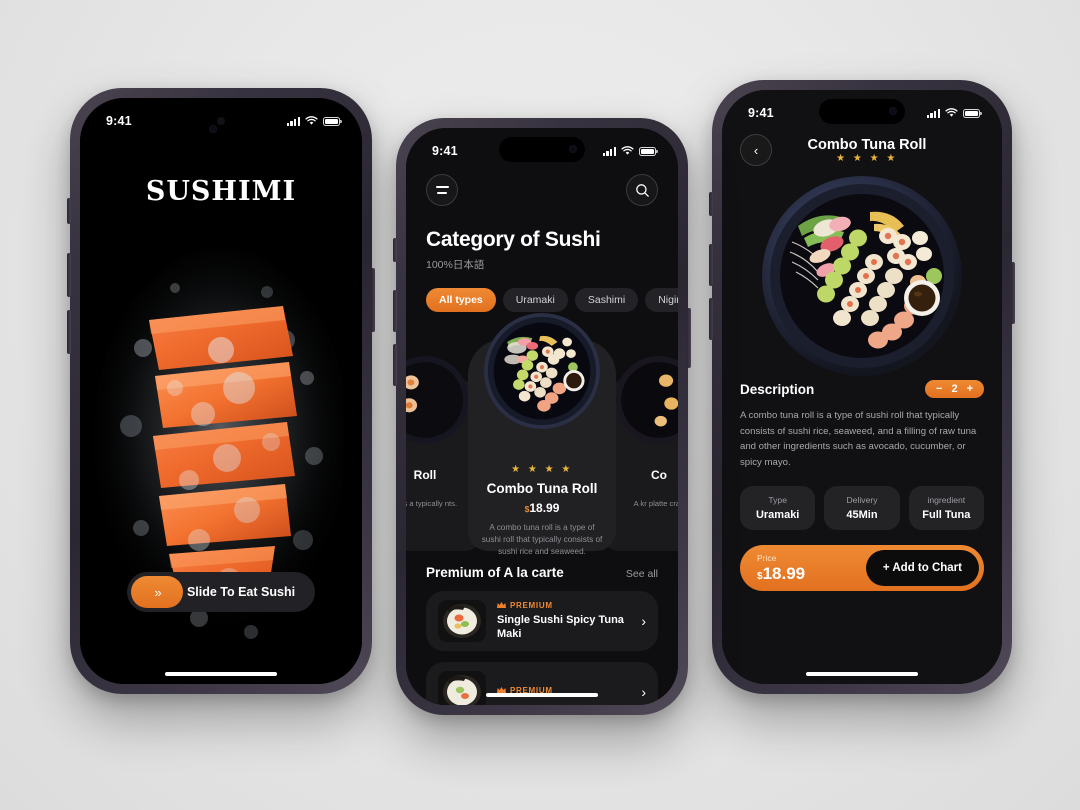 Image resolution: width=1080 pixels, height=810 pixels. Describe the element at coordinates (542, 683) in the screenshot. I see `list-item: PREMIUM ›` at that location.